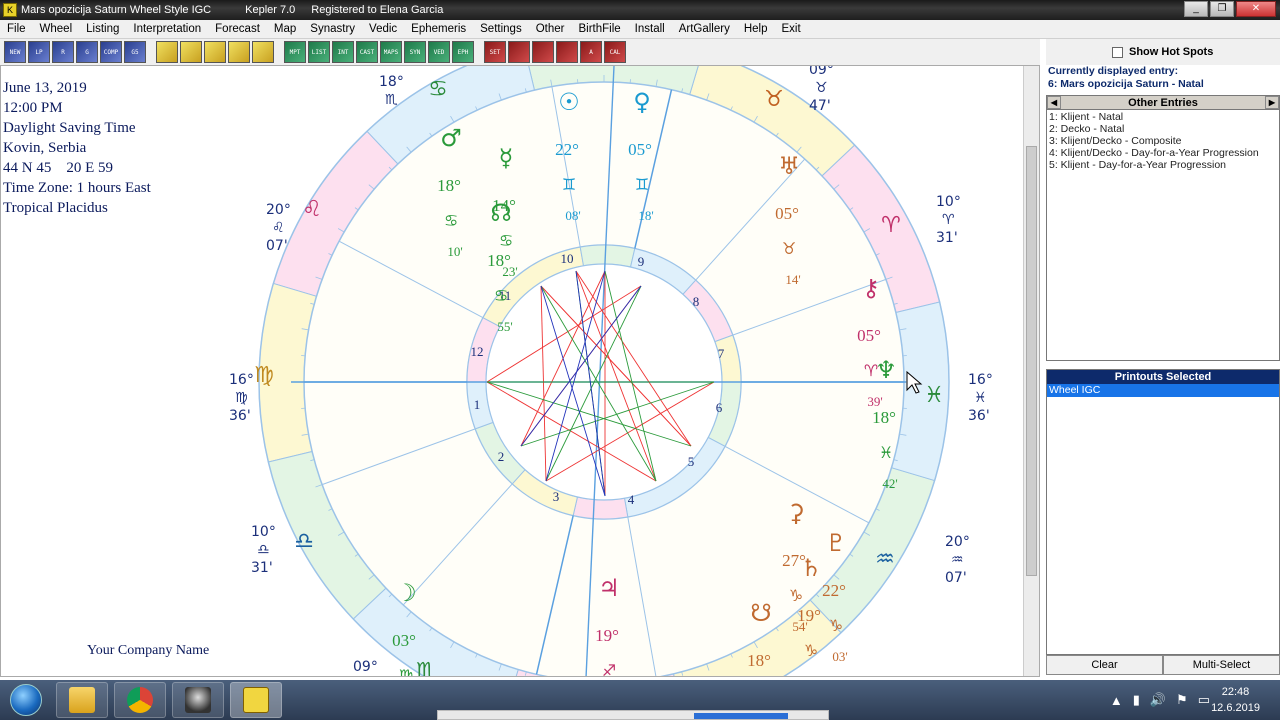 The image size is (1280, 720). I want to click on toolbar-cast-button: CAST, so click(367, 52).